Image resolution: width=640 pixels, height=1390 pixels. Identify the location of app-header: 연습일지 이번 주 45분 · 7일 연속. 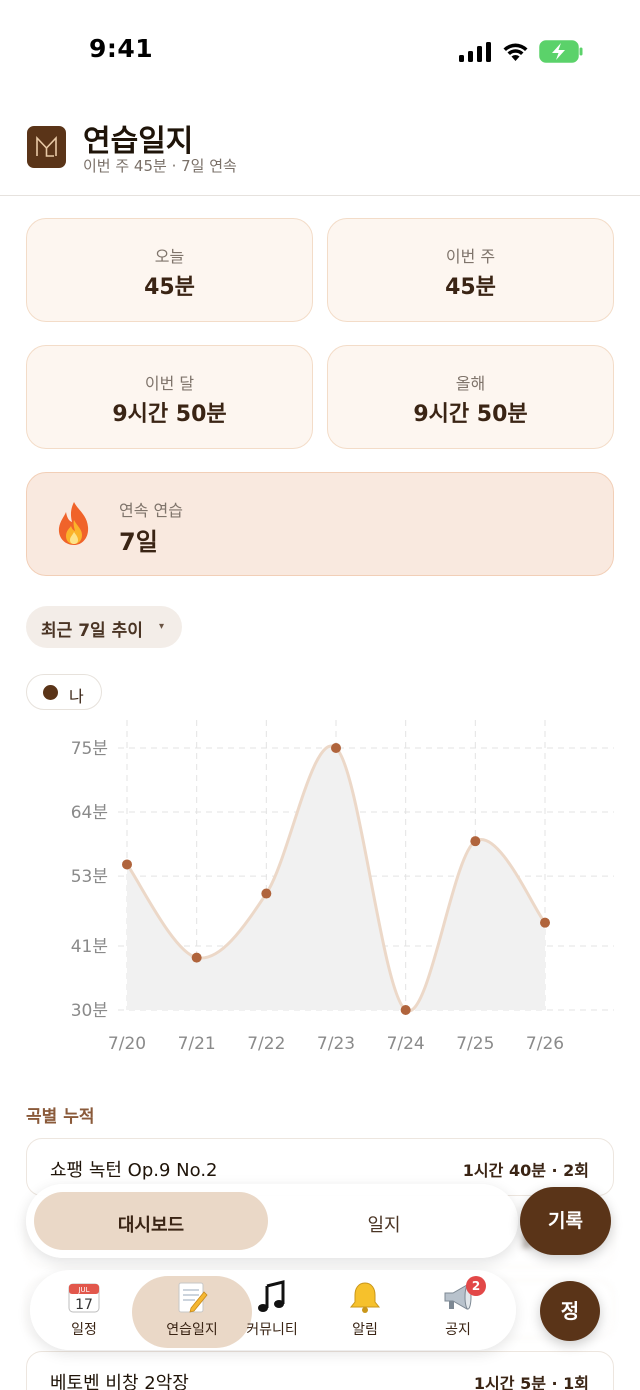
(320, 148).